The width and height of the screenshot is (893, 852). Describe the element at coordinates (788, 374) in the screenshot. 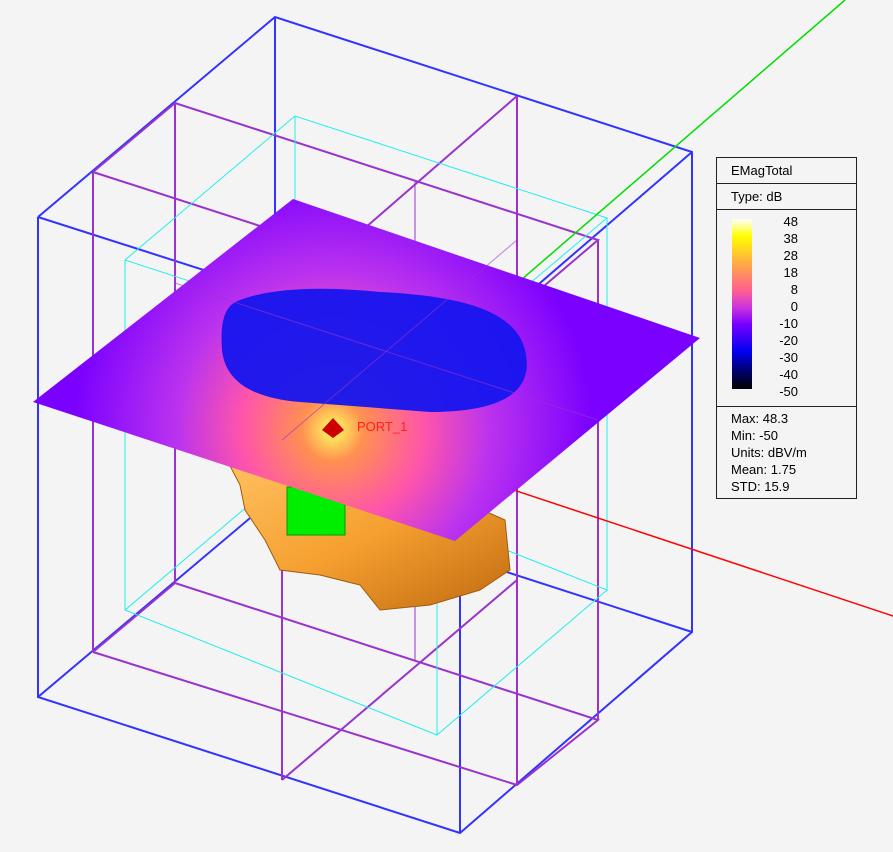

I see `tick-label: -40` at that location.